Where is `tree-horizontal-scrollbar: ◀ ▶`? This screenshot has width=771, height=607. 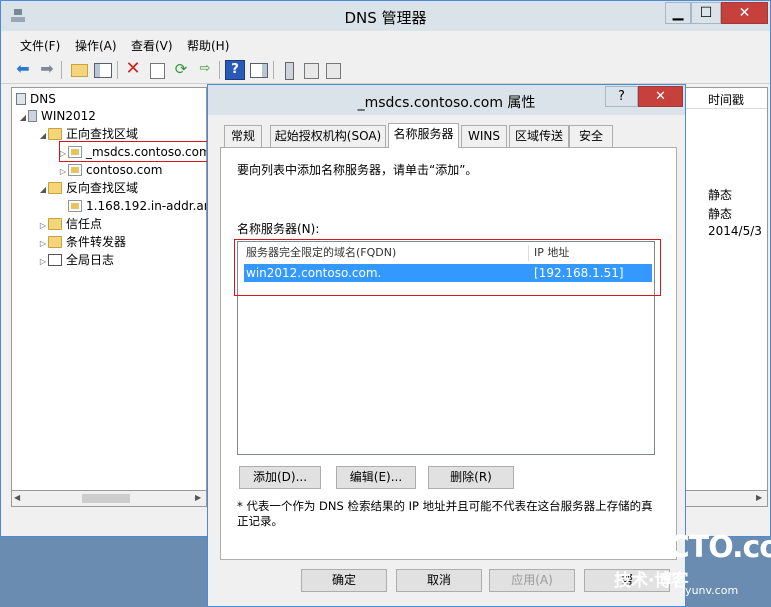 tree-horizontal-scrollbar: ◀ ▶ is located at coordinates (109, 498).